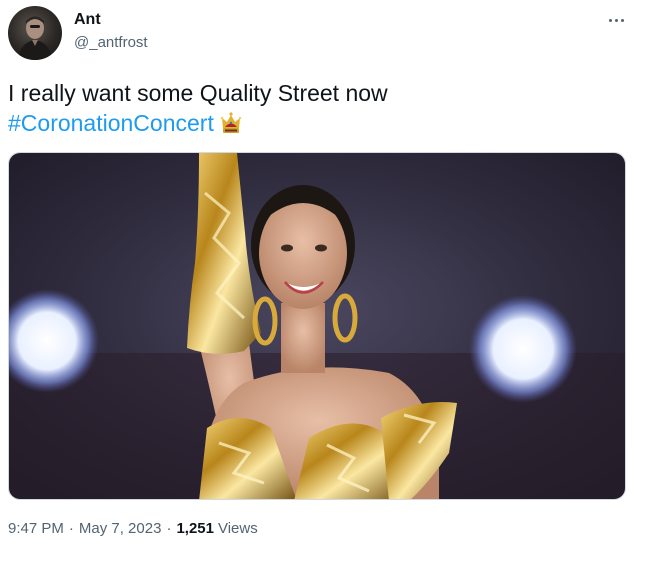  What do you see at coordinates (35, 38) in the screenshot?
I see `profile-photo` at bounding box center [35, 38].